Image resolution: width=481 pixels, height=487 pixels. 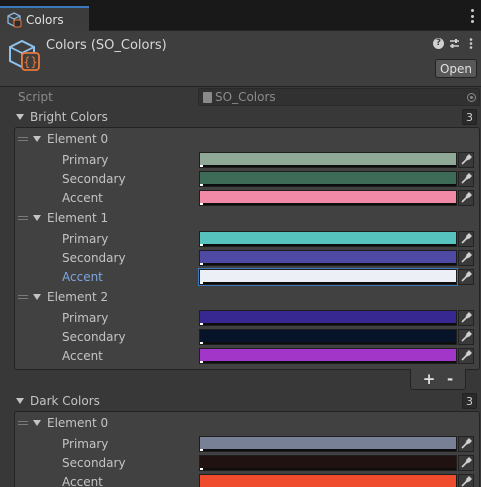 What do you see at coordinates (469, 117) in the screenshot?
I see `bright-colors-count: 3` at bounding box center [469, 117].